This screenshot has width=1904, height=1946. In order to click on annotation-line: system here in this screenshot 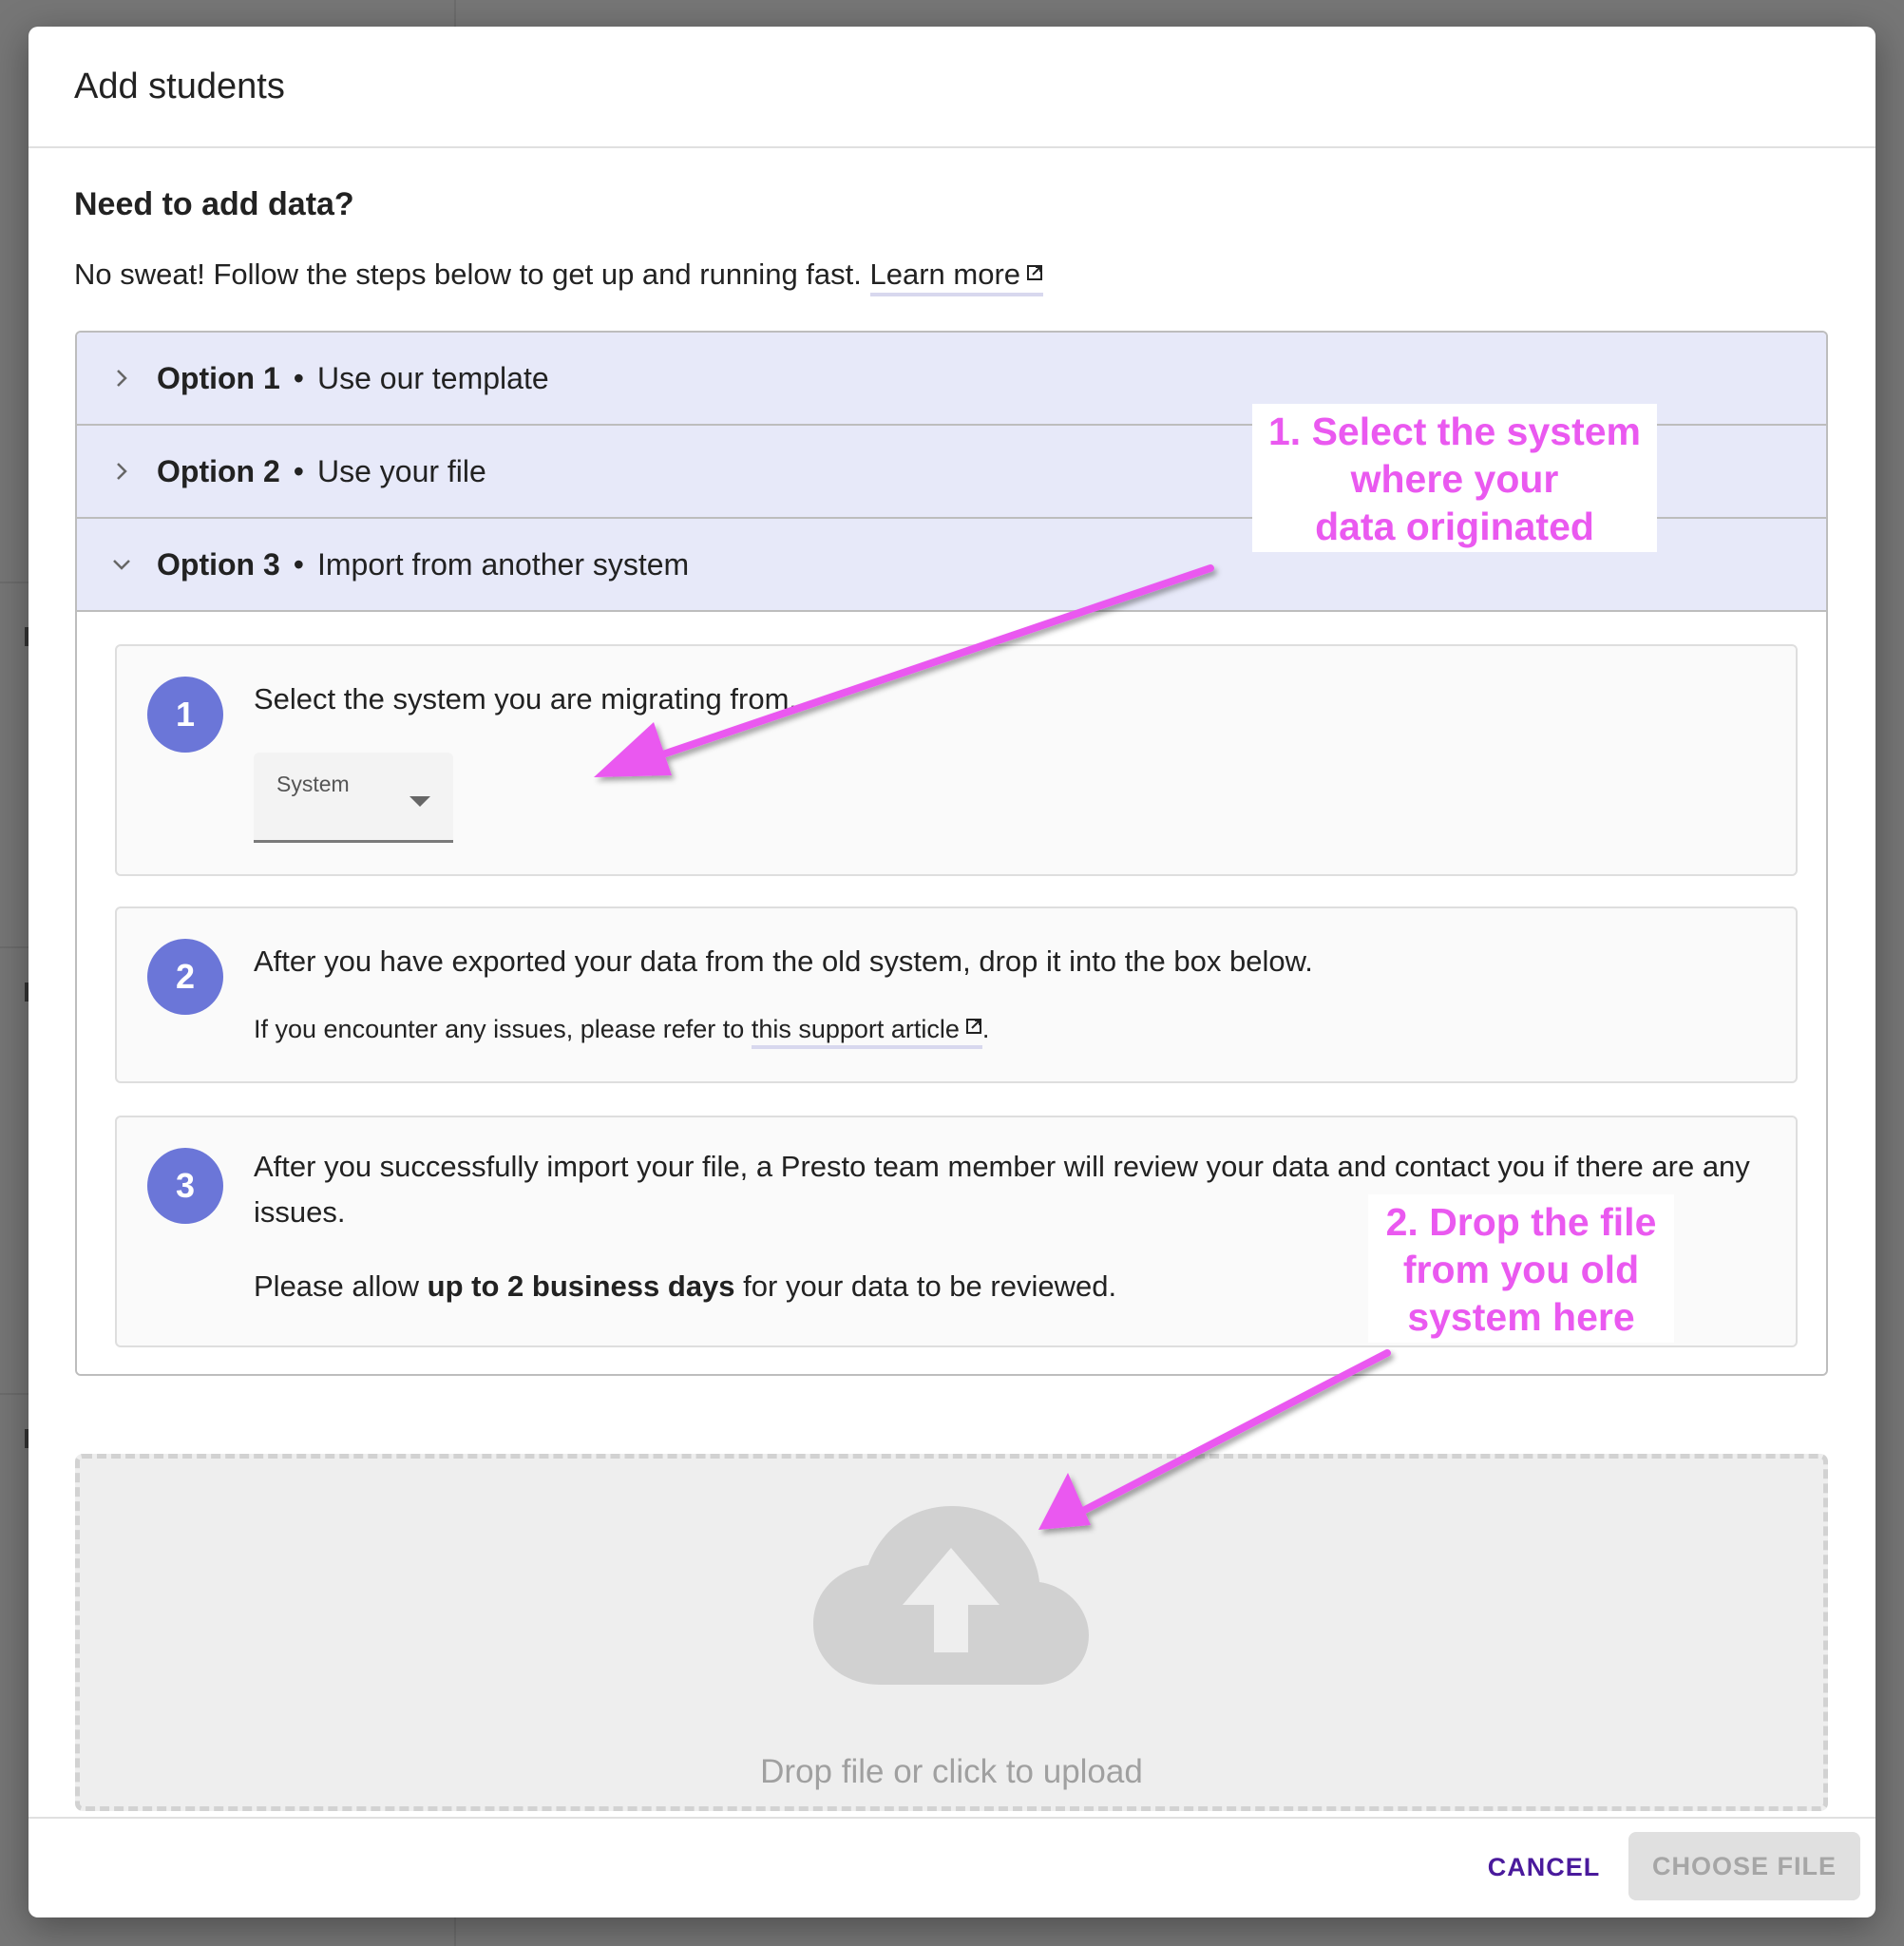, I will do `click(1521, 1317)`.